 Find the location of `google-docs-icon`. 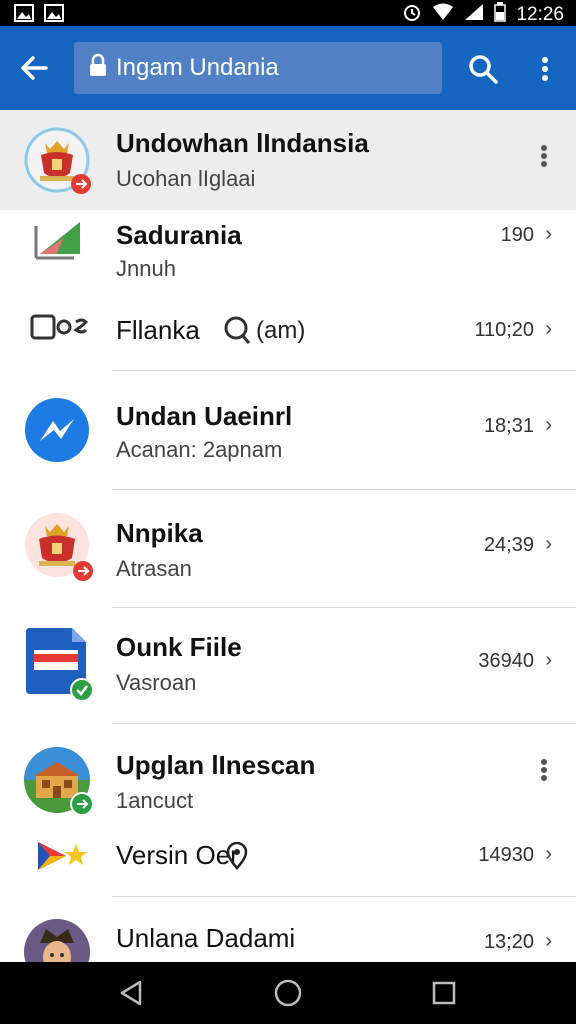

google-docs-icon is located at coordinates (60, 667).